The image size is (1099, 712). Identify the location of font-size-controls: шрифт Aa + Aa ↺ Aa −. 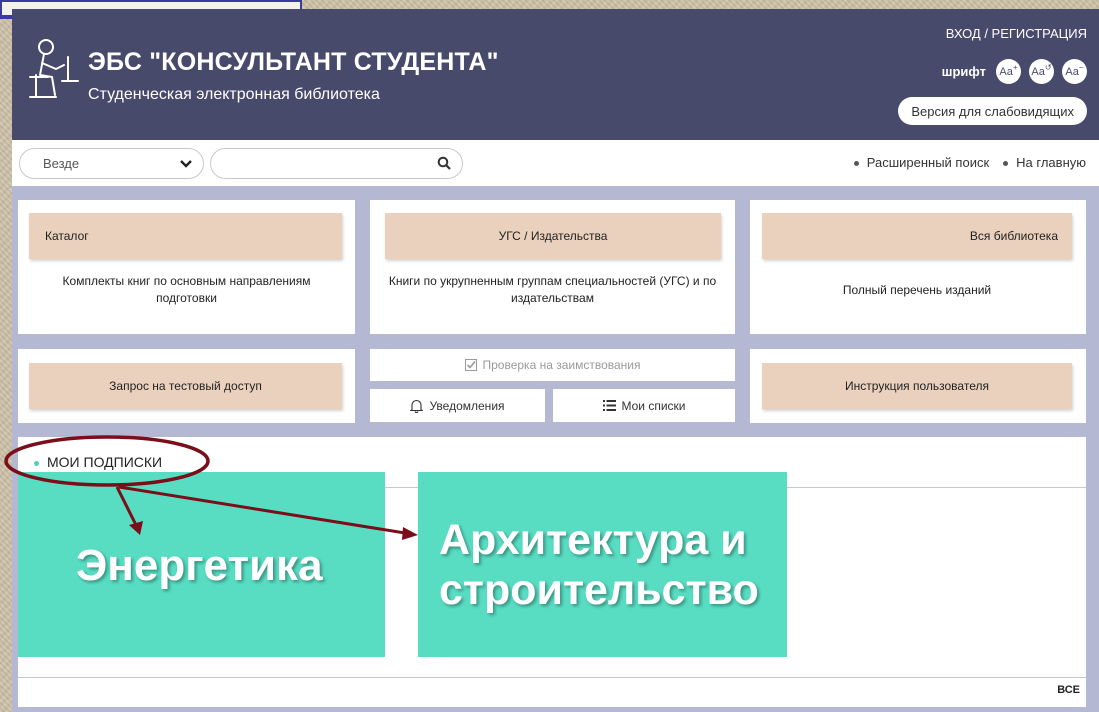
(1014, 71).